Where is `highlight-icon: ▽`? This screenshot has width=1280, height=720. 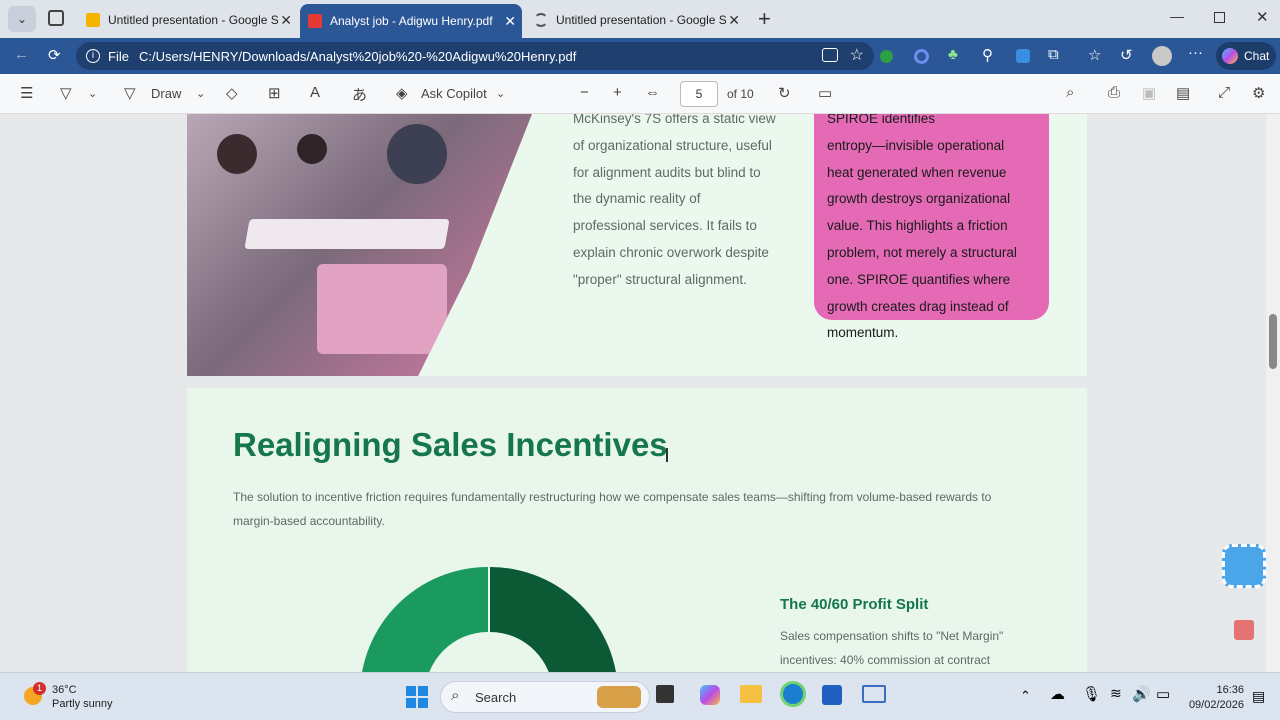
highlight-icon: ▽ is located at coordinates (66, 93).